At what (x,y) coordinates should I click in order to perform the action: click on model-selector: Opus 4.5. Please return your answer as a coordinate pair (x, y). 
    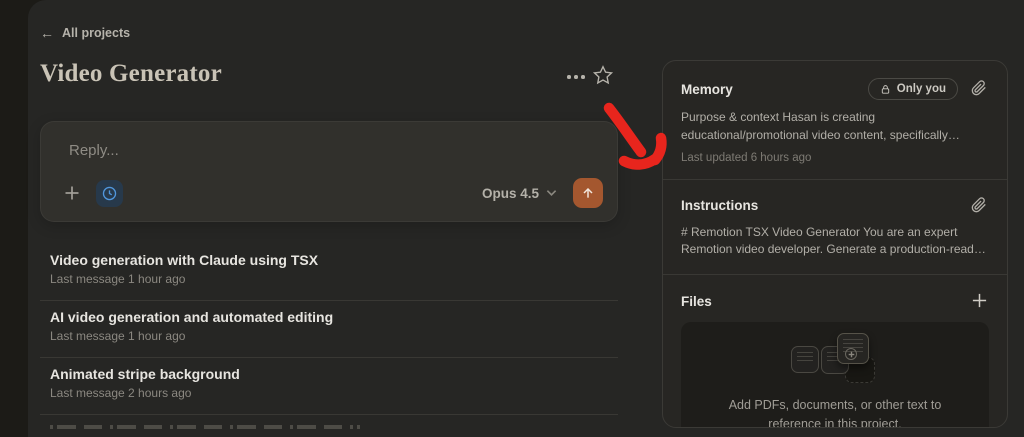
    Looking at the image, I should click on (519, 193).